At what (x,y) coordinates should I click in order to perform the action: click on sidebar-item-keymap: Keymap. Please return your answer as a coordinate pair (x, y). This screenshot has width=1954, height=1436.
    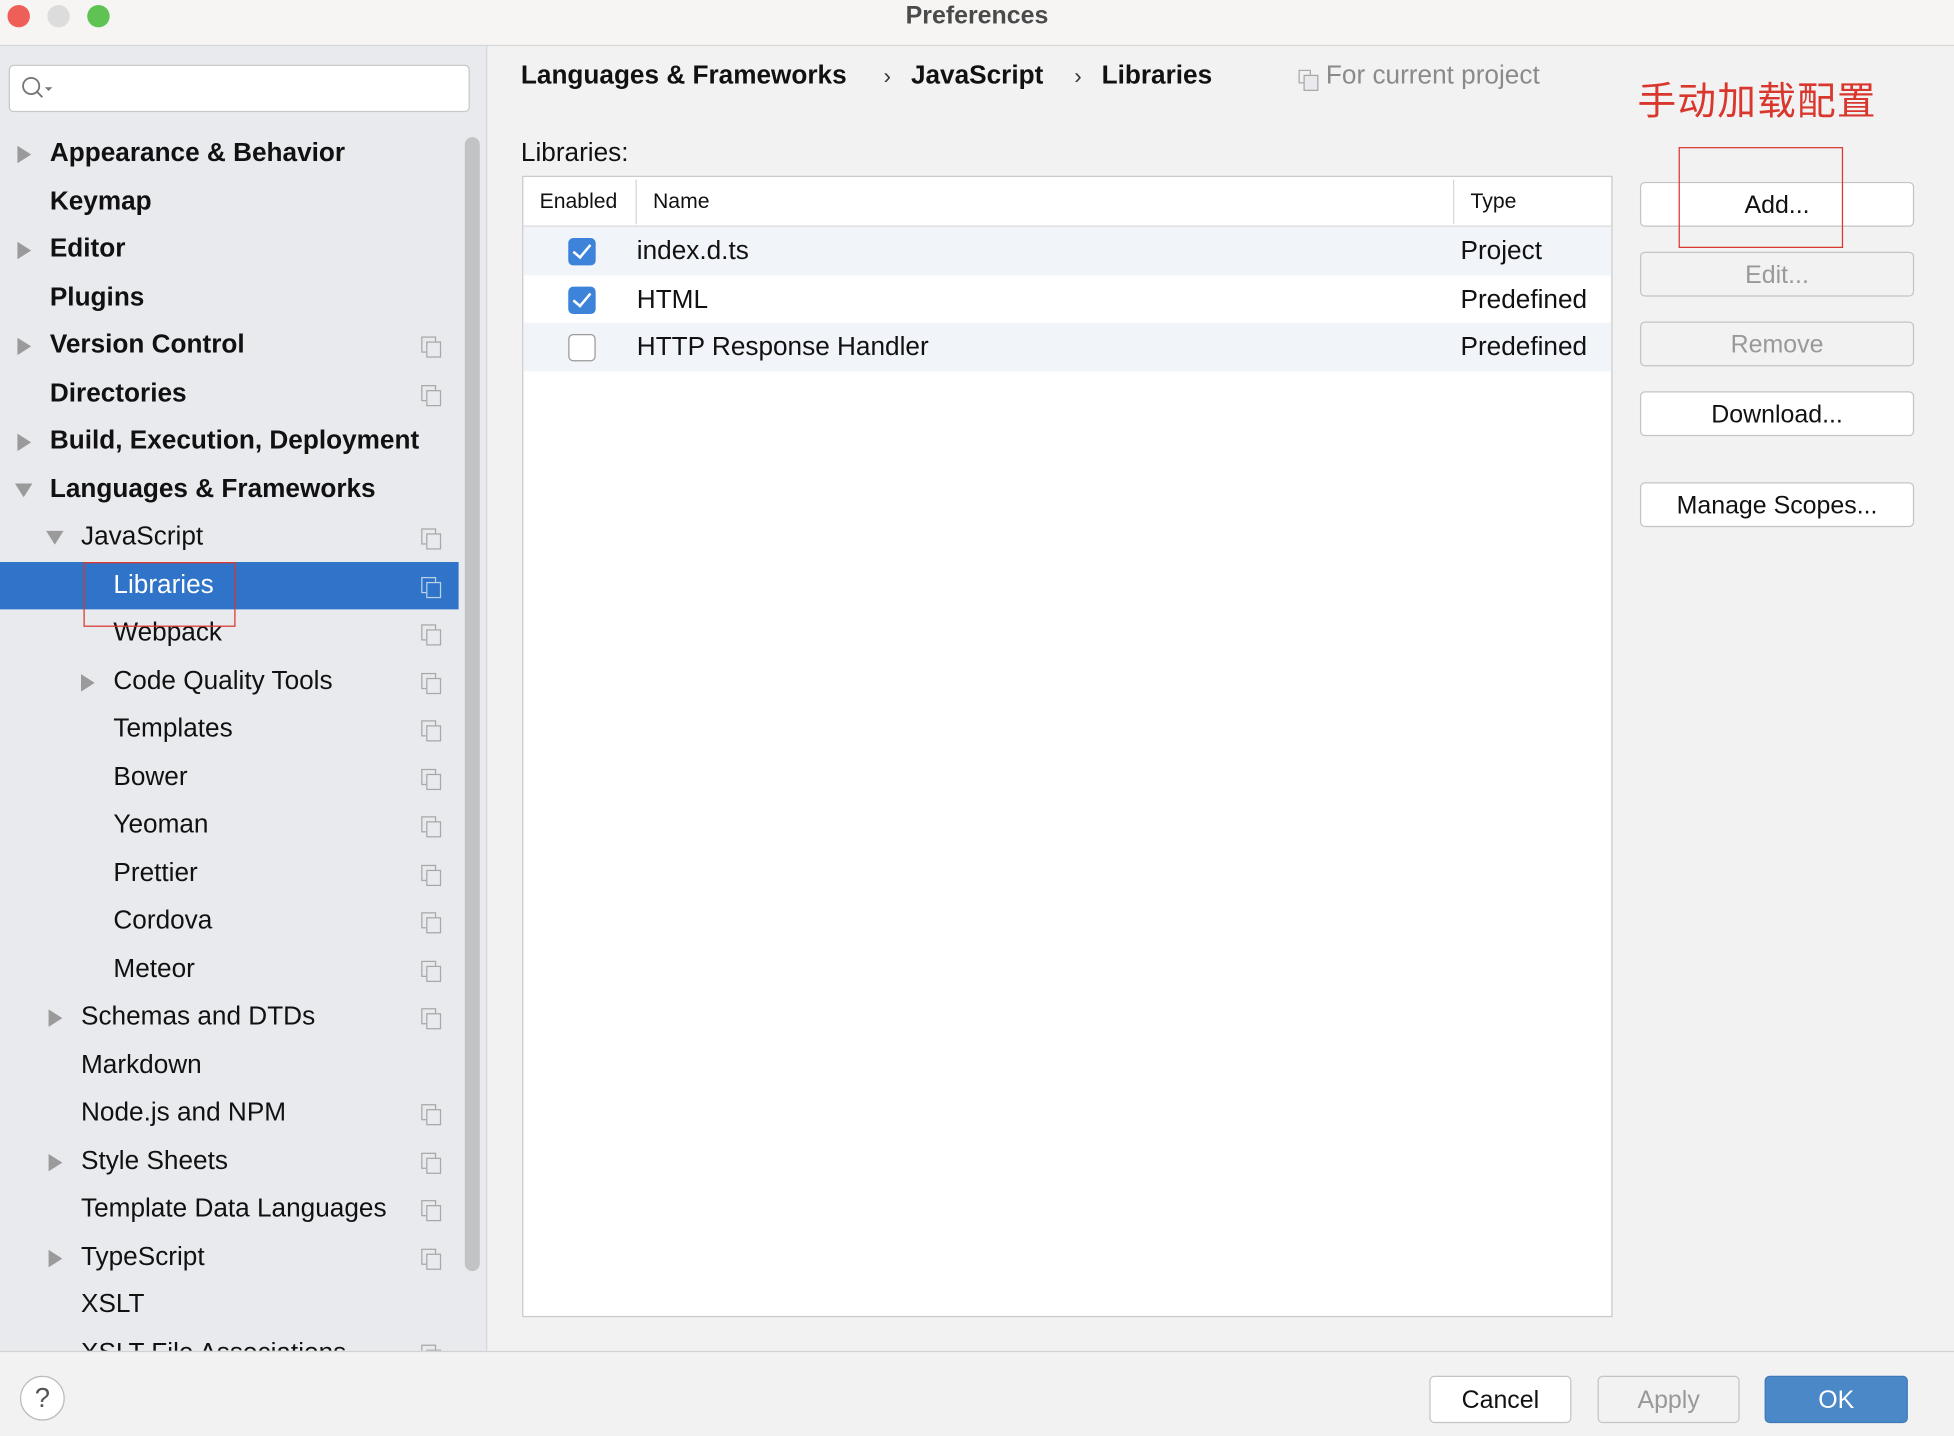
    Looking at the image, I should click on (229, 201).